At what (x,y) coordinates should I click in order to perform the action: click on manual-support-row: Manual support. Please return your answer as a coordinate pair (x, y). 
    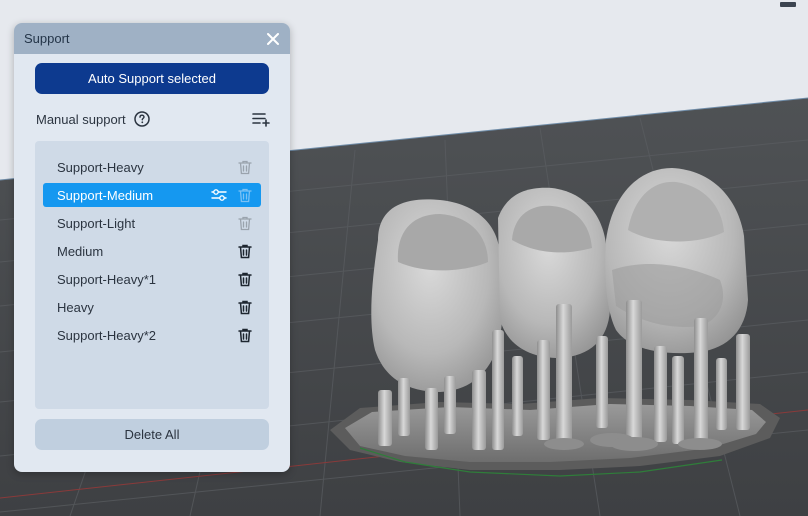
    Looking at the image, I should click on (153, 119).